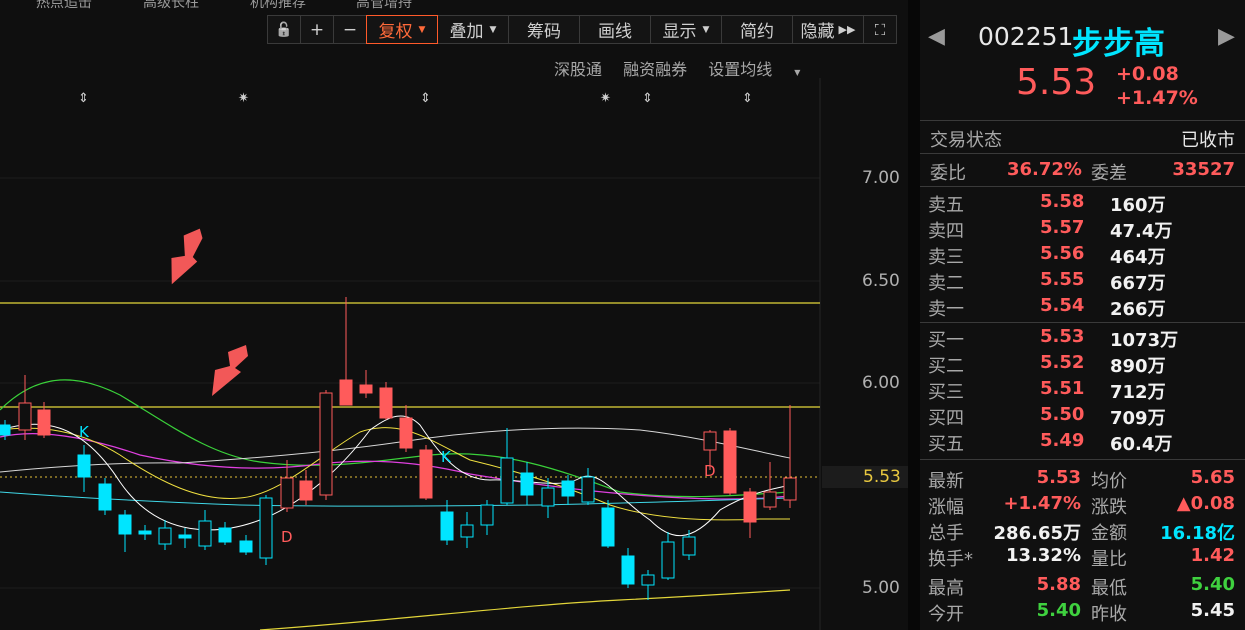  I want to click on trade-status-label: 交易状态, so click(966, 140).